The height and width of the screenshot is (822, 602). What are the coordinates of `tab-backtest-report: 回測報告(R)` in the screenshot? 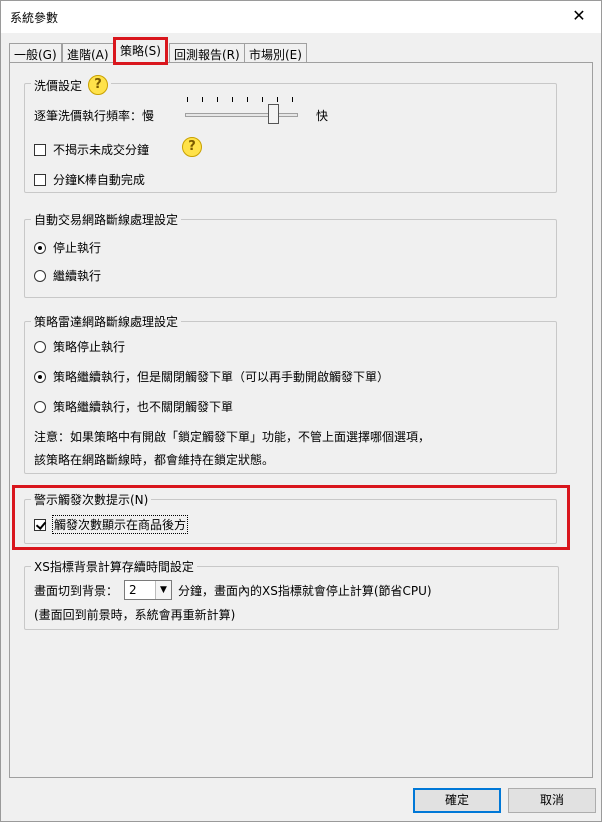 It's located at (207, 52).